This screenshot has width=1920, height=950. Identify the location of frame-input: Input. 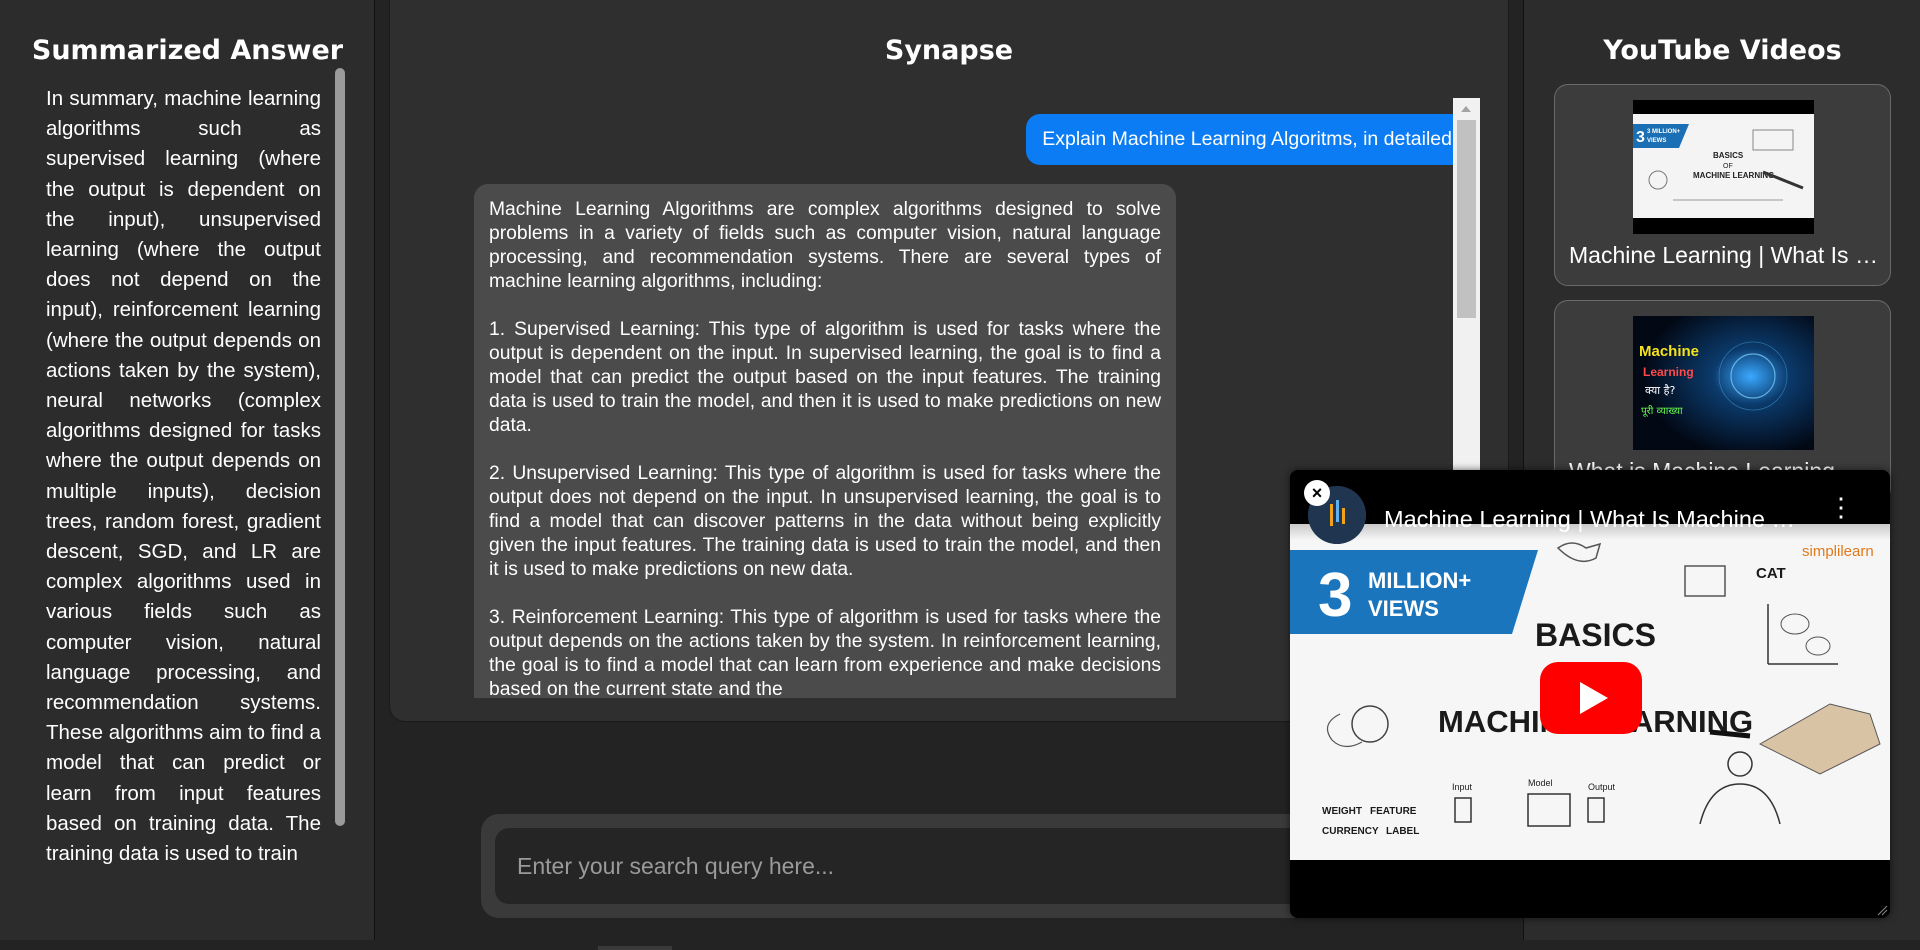
(1462, 787).